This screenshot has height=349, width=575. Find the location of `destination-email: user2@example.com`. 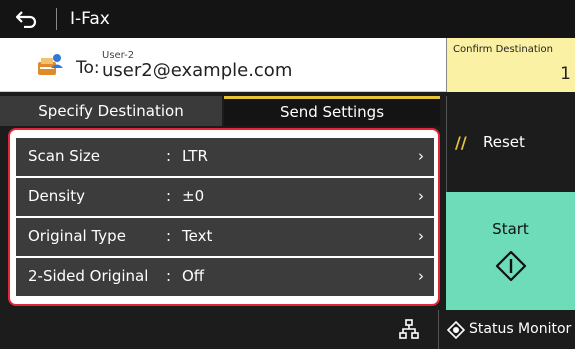

destination-email: user2@example.com is located at coordinates (197, 70).